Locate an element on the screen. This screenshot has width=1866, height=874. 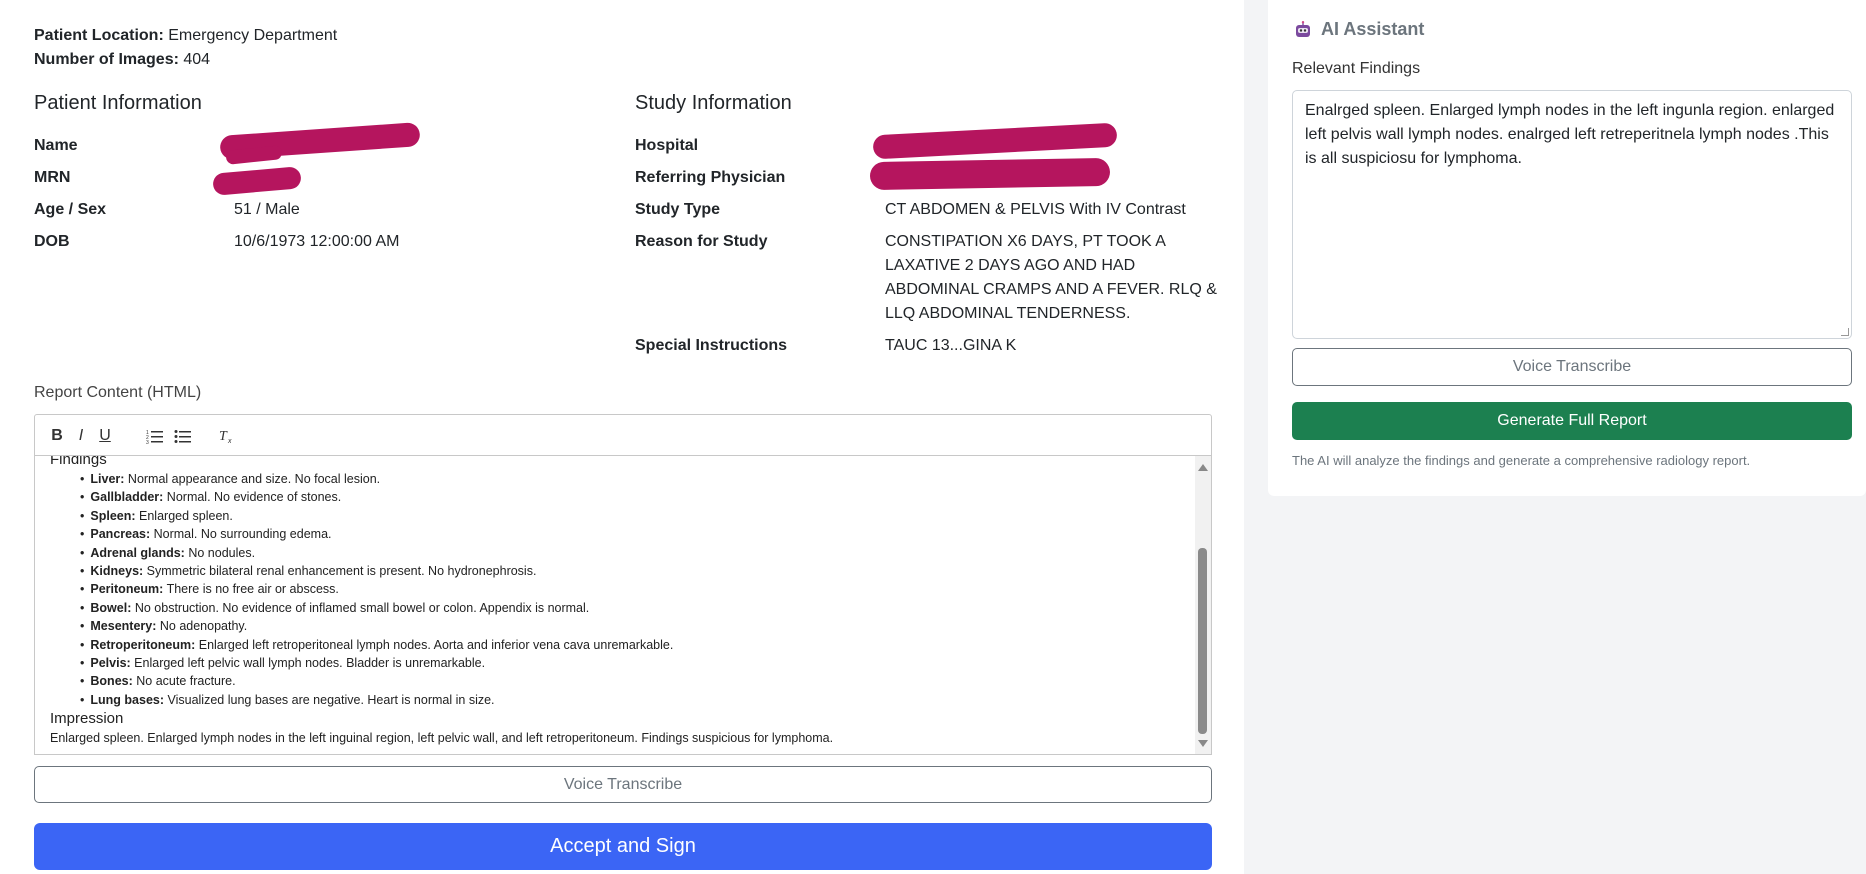
list-item: Pancreas: Normal. No surrounding edema. is located at coordinates (630, 534).